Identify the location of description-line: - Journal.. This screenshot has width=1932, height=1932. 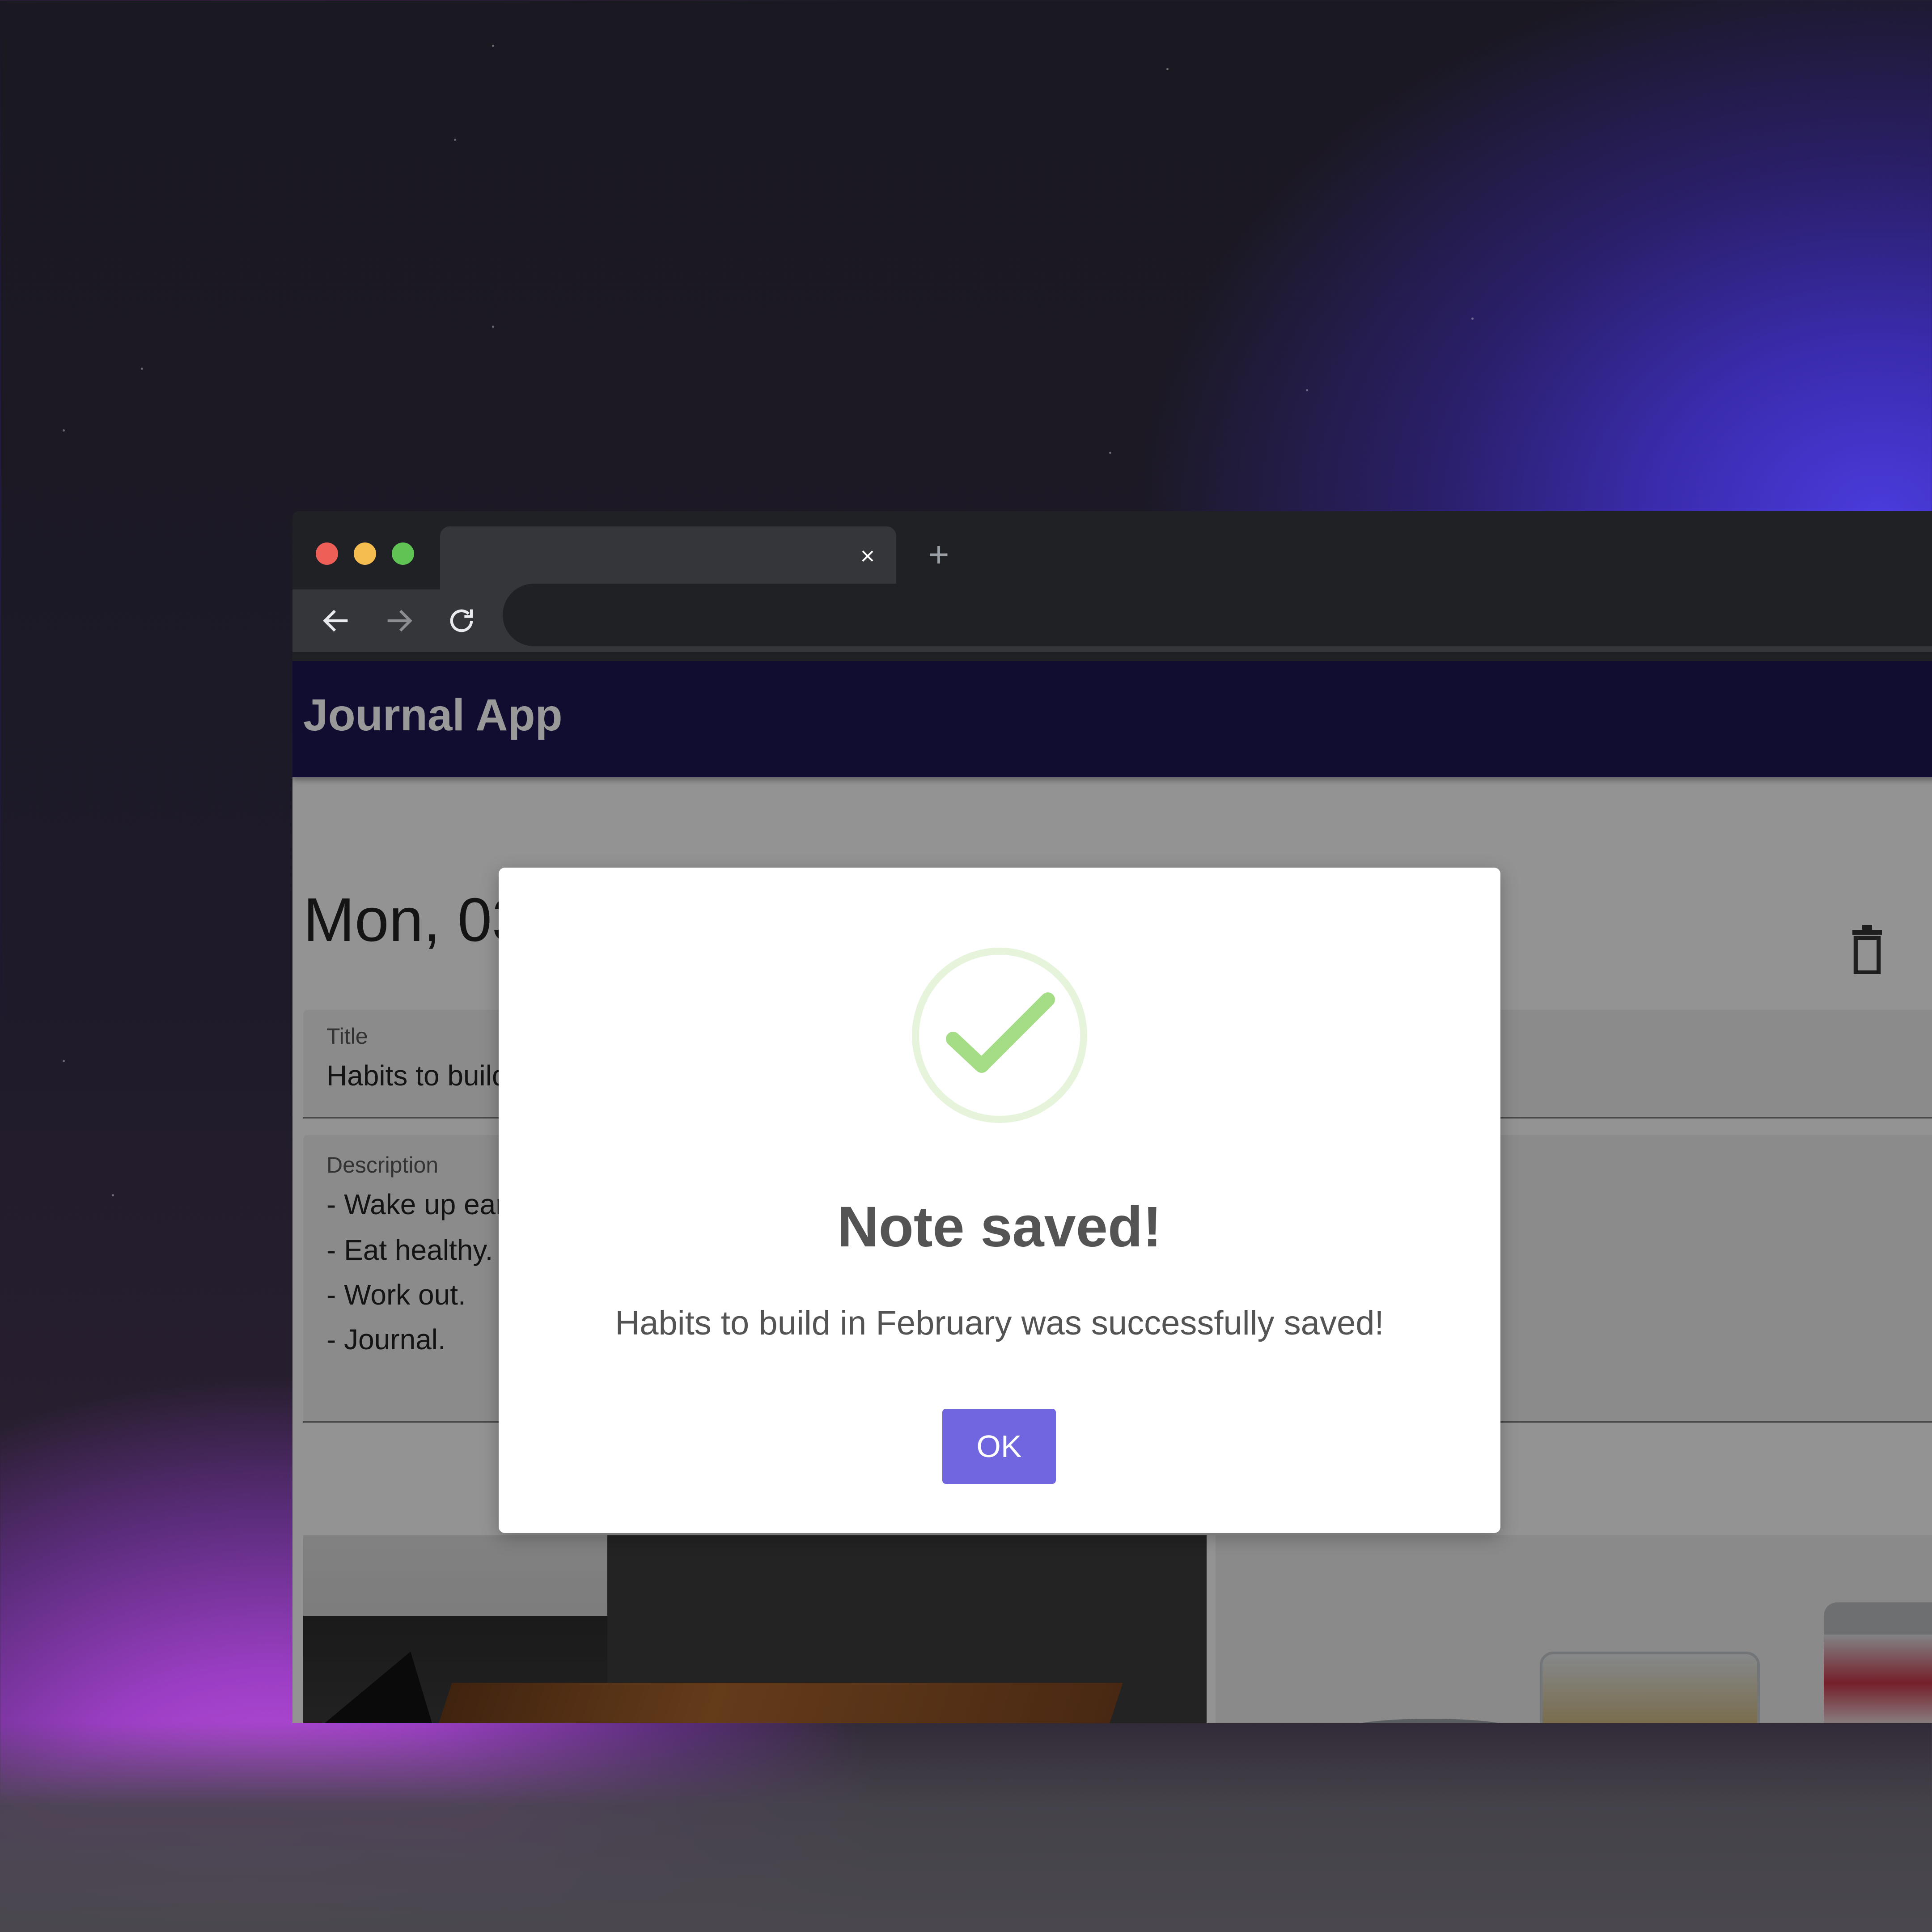
(386, 1339).